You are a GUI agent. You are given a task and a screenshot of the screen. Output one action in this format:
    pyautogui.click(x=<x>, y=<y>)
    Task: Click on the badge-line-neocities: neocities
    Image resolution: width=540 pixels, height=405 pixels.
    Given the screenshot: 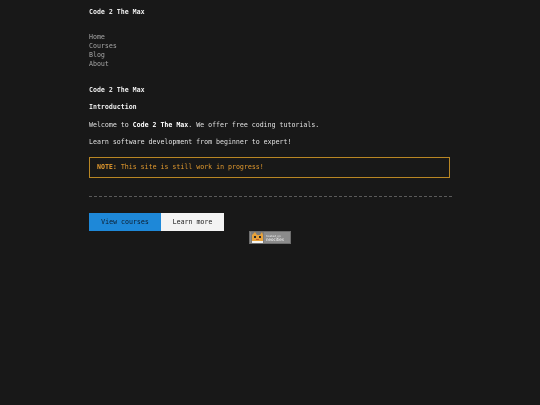 What is the action you would take?
    pyautogui.click(x=275, y=239)
    